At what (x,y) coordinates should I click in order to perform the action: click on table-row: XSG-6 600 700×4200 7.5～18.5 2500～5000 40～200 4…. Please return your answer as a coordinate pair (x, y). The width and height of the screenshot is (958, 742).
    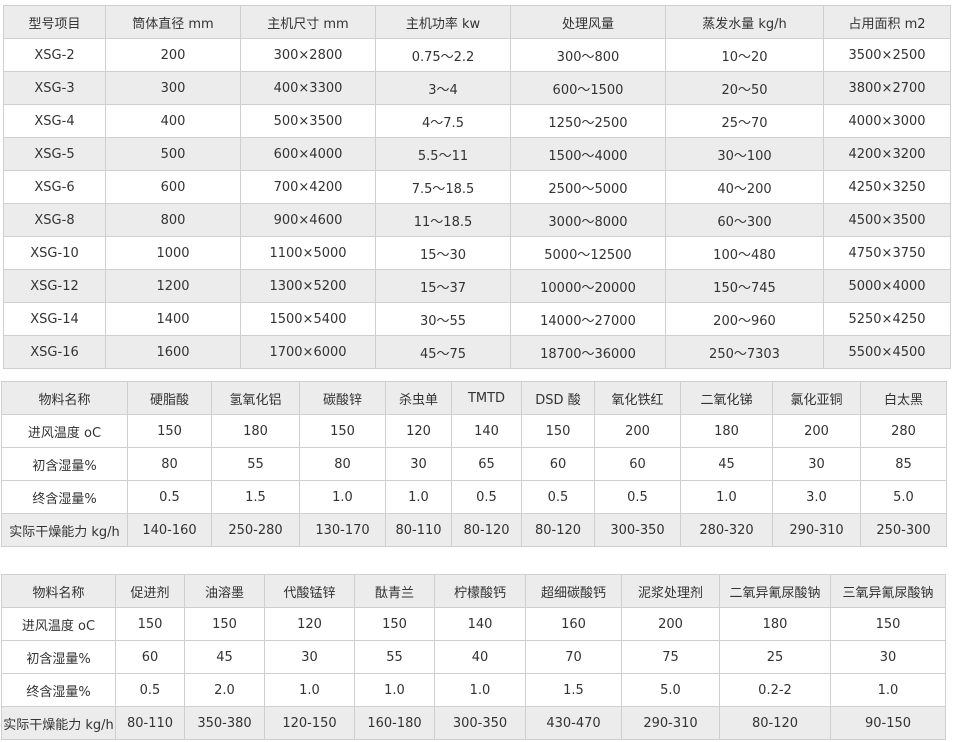
    Looking at the image, I should click on (477, 187).